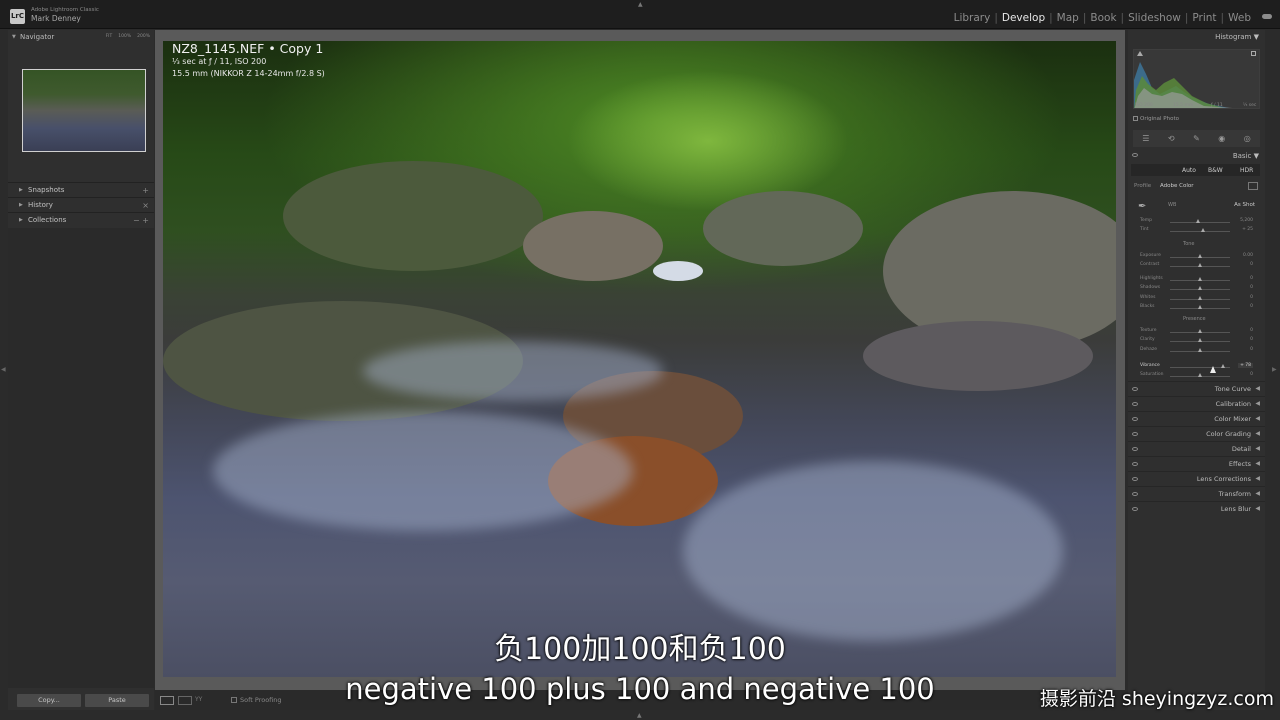  What do you see at coordinates (141, 220) in the screenshot?
I see `collections-controls-icon: − +` at bounding box center [141, 220].